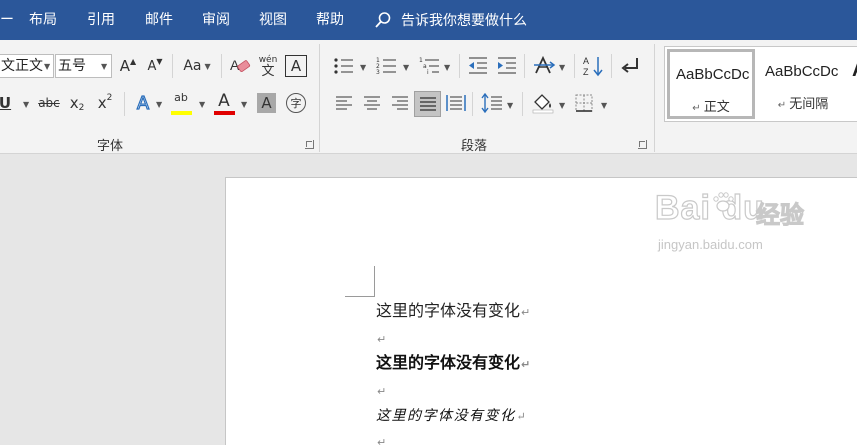 The height and width of the screenshot is (445, 857). I want to click on font-color-button: A, so click(224, 101).